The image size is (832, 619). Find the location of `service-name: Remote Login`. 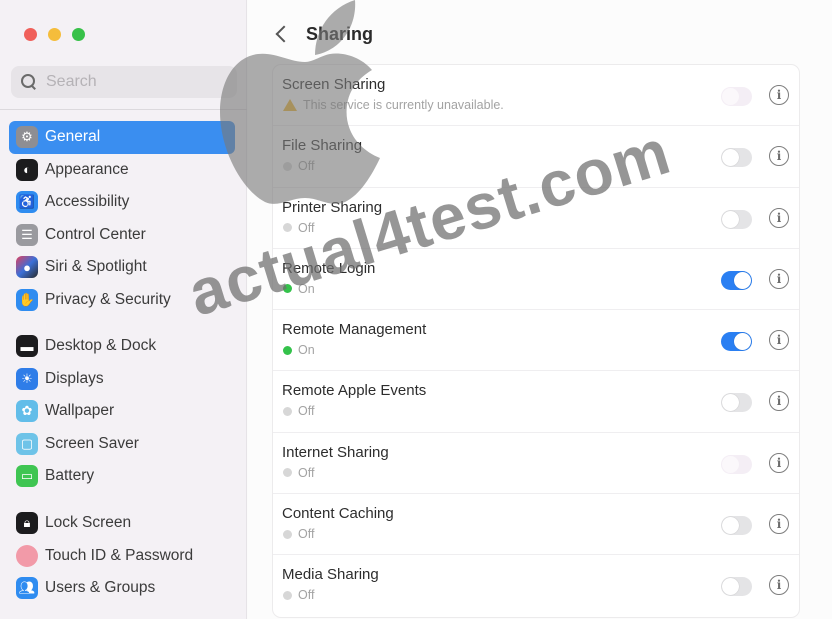

service-name: Remote Login is located at coordinates (329, 268).